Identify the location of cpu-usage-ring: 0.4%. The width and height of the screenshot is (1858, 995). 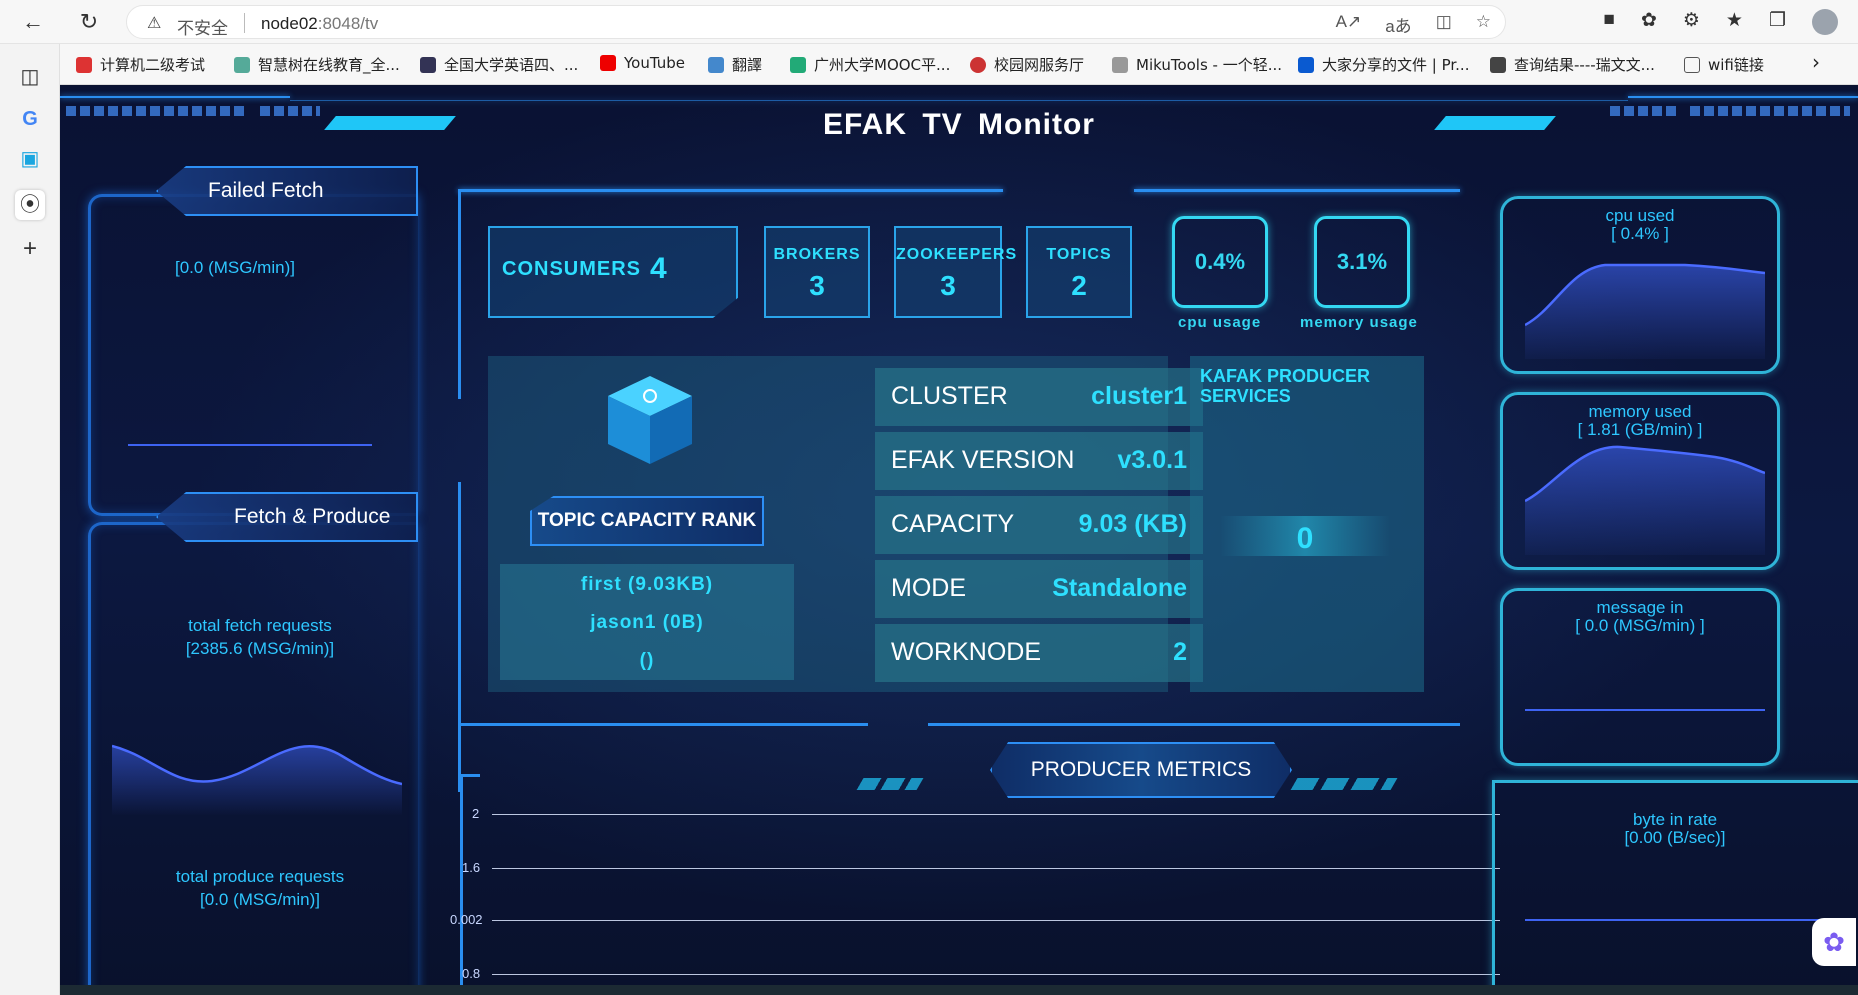
(1220, 262).